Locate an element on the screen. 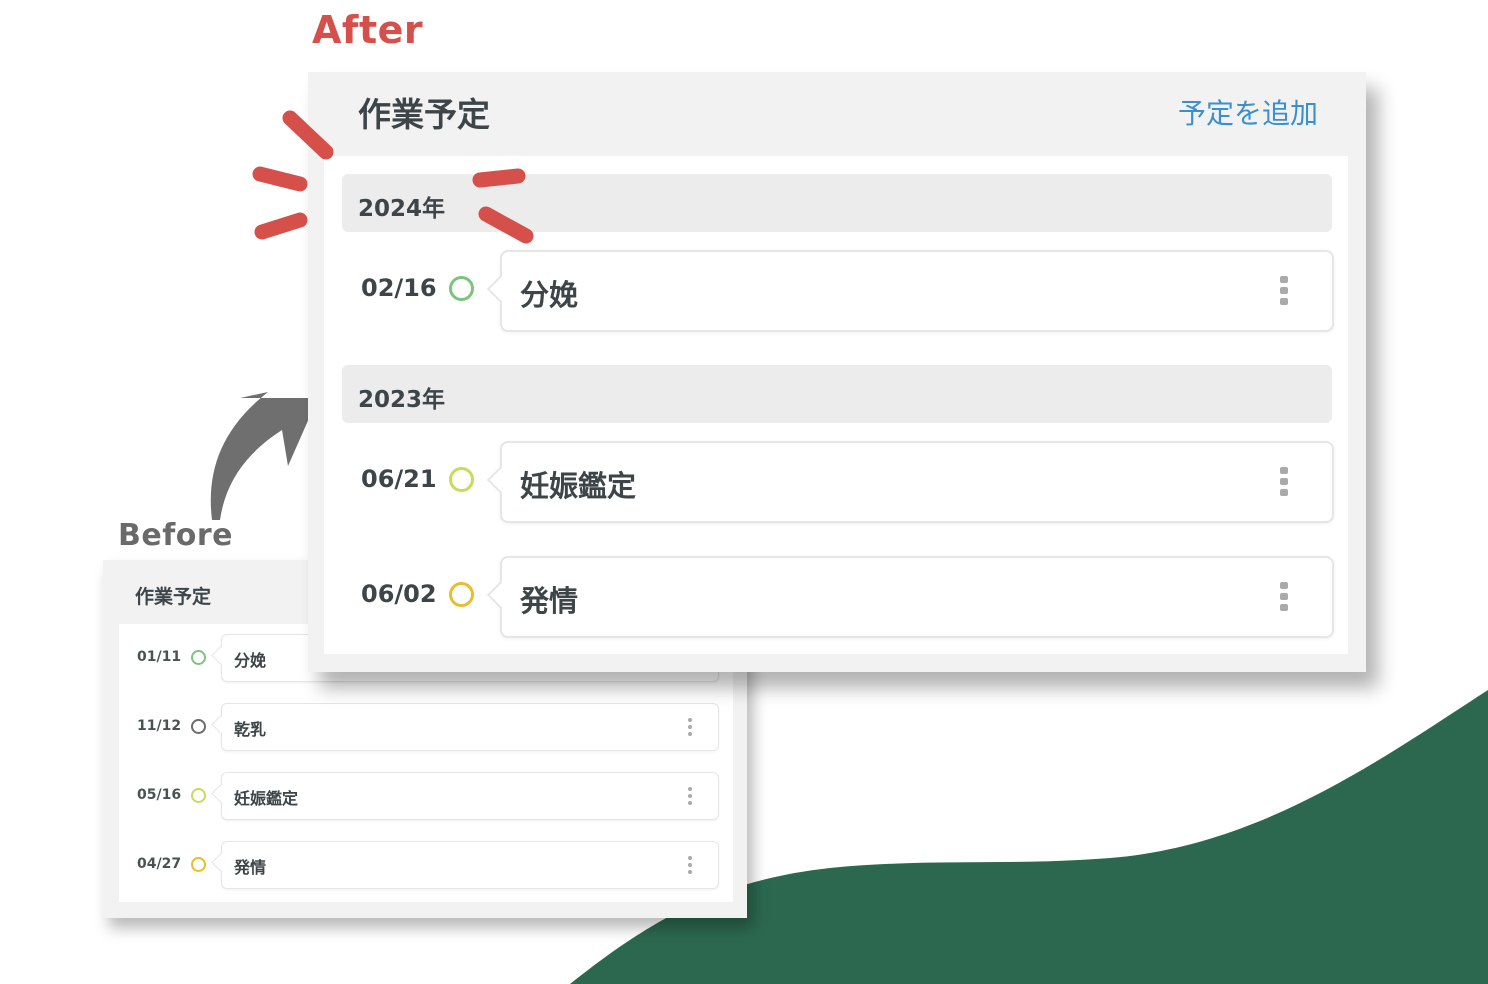  schedule-date: 06/02 is located at coordinates (399, 594).